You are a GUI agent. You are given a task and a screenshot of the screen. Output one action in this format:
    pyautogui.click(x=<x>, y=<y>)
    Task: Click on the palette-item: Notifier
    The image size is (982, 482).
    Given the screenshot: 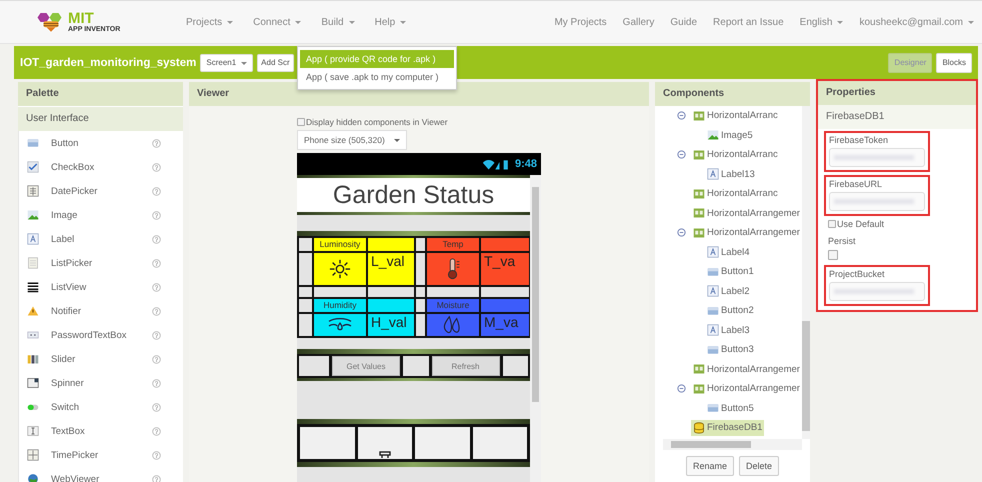 What is the action you would take?
    pyautogui.click(x=101, y=311)
    